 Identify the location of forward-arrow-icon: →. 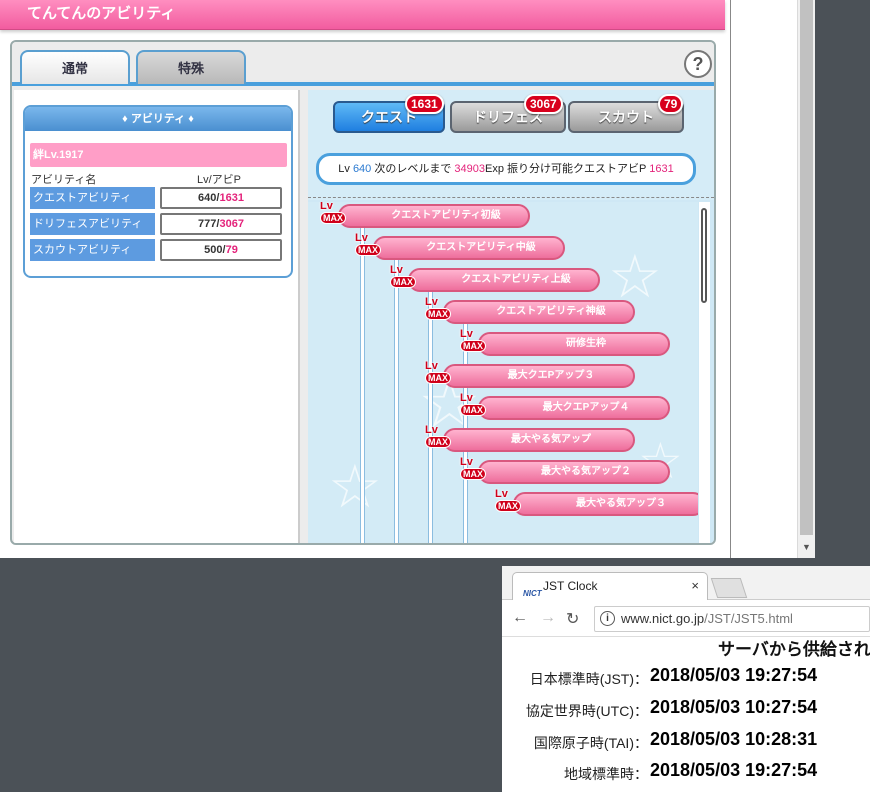
(548, 618).